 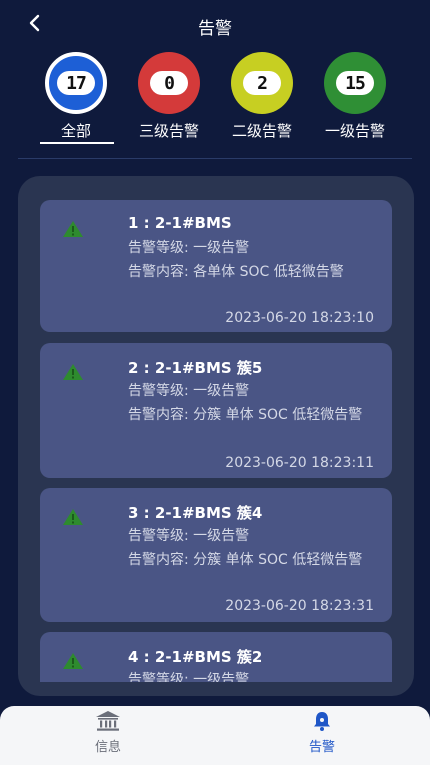 I want to click on alarm-content: 告警内容: 各单体 SOC 低轻微告警, so click(x=236, y=272).